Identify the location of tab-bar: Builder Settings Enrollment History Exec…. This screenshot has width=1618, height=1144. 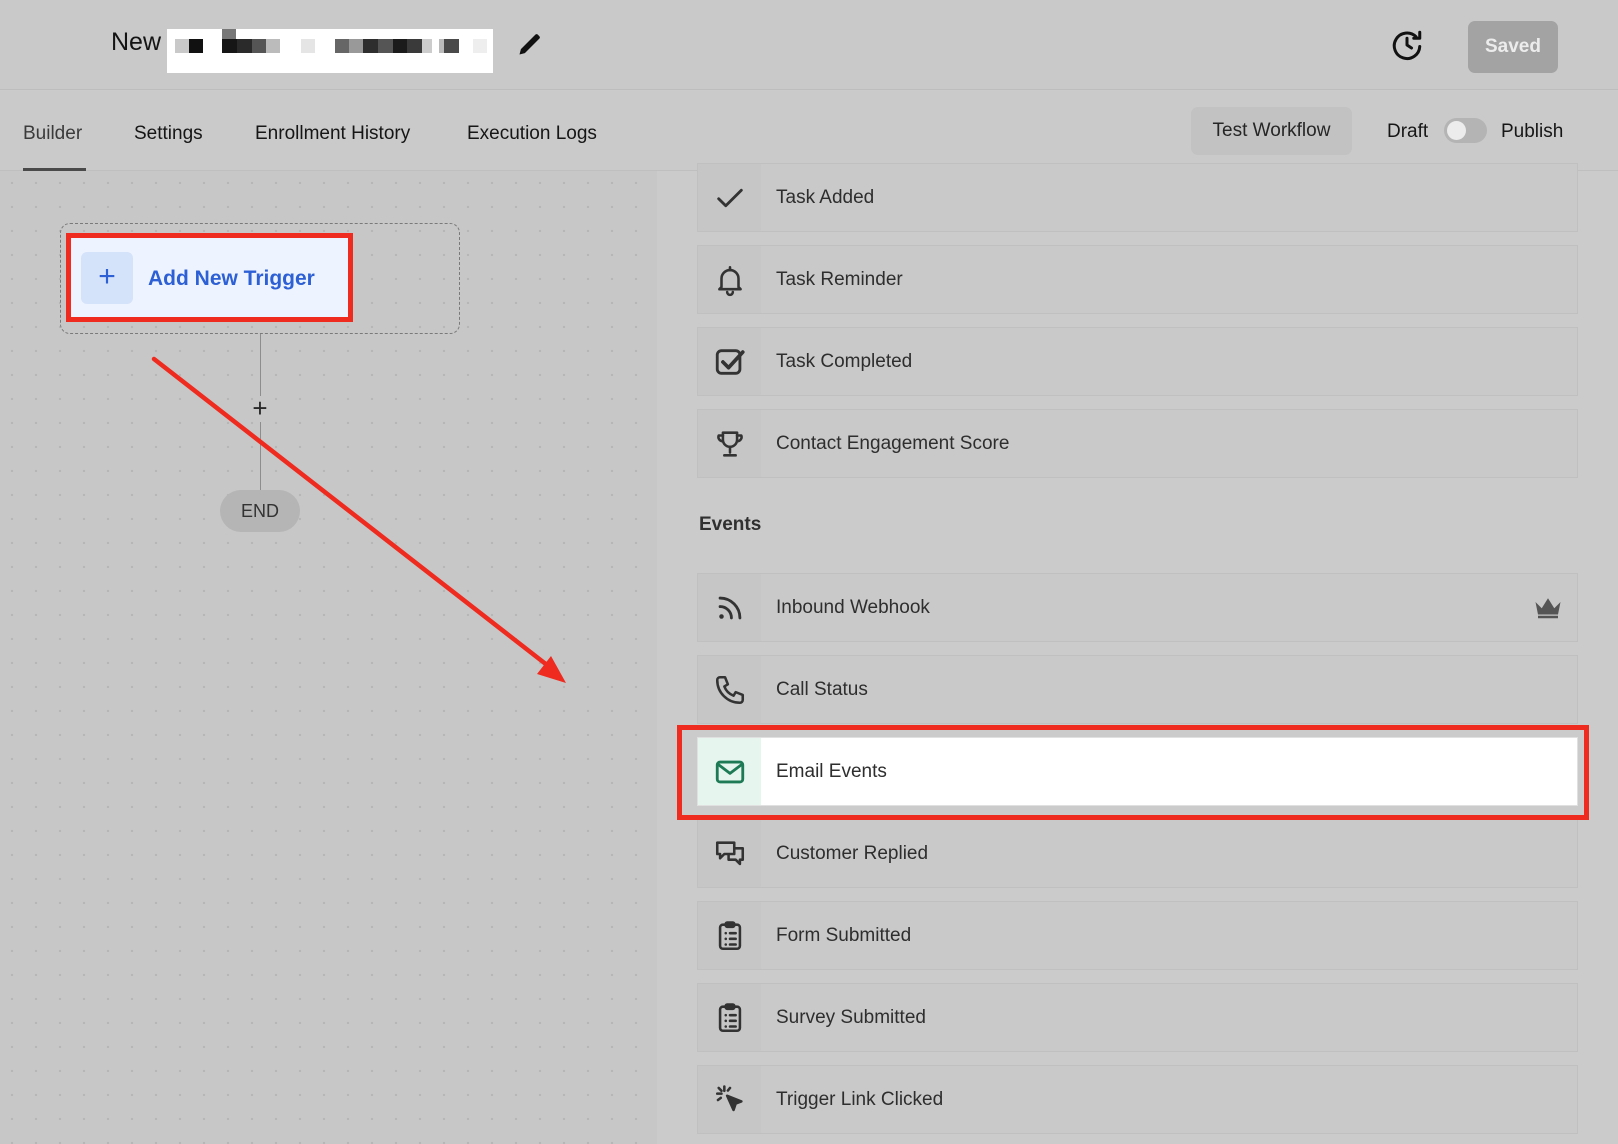
(809, 131).